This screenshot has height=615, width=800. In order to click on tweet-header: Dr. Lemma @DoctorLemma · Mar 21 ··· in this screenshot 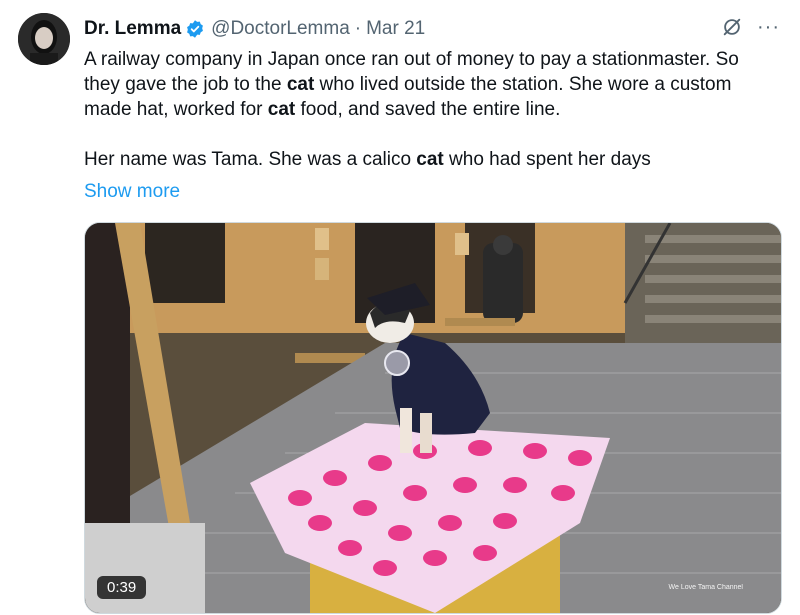, I will do `click(432, 29)`.